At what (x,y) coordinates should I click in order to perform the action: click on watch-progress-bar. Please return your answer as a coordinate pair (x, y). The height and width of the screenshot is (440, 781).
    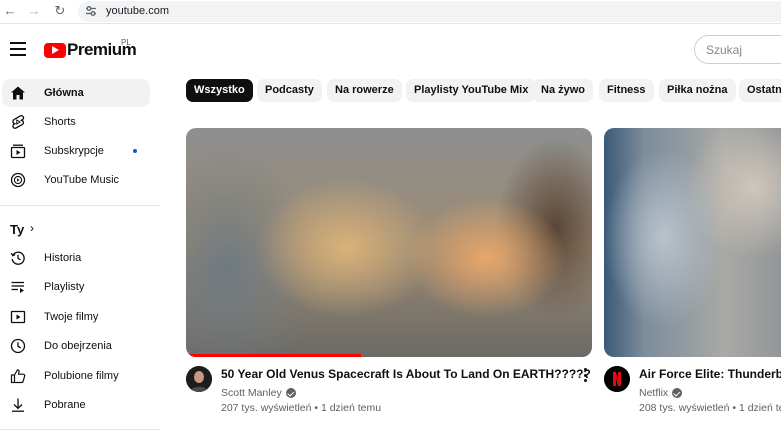
    Looking at the image, I should click on (273, 355).